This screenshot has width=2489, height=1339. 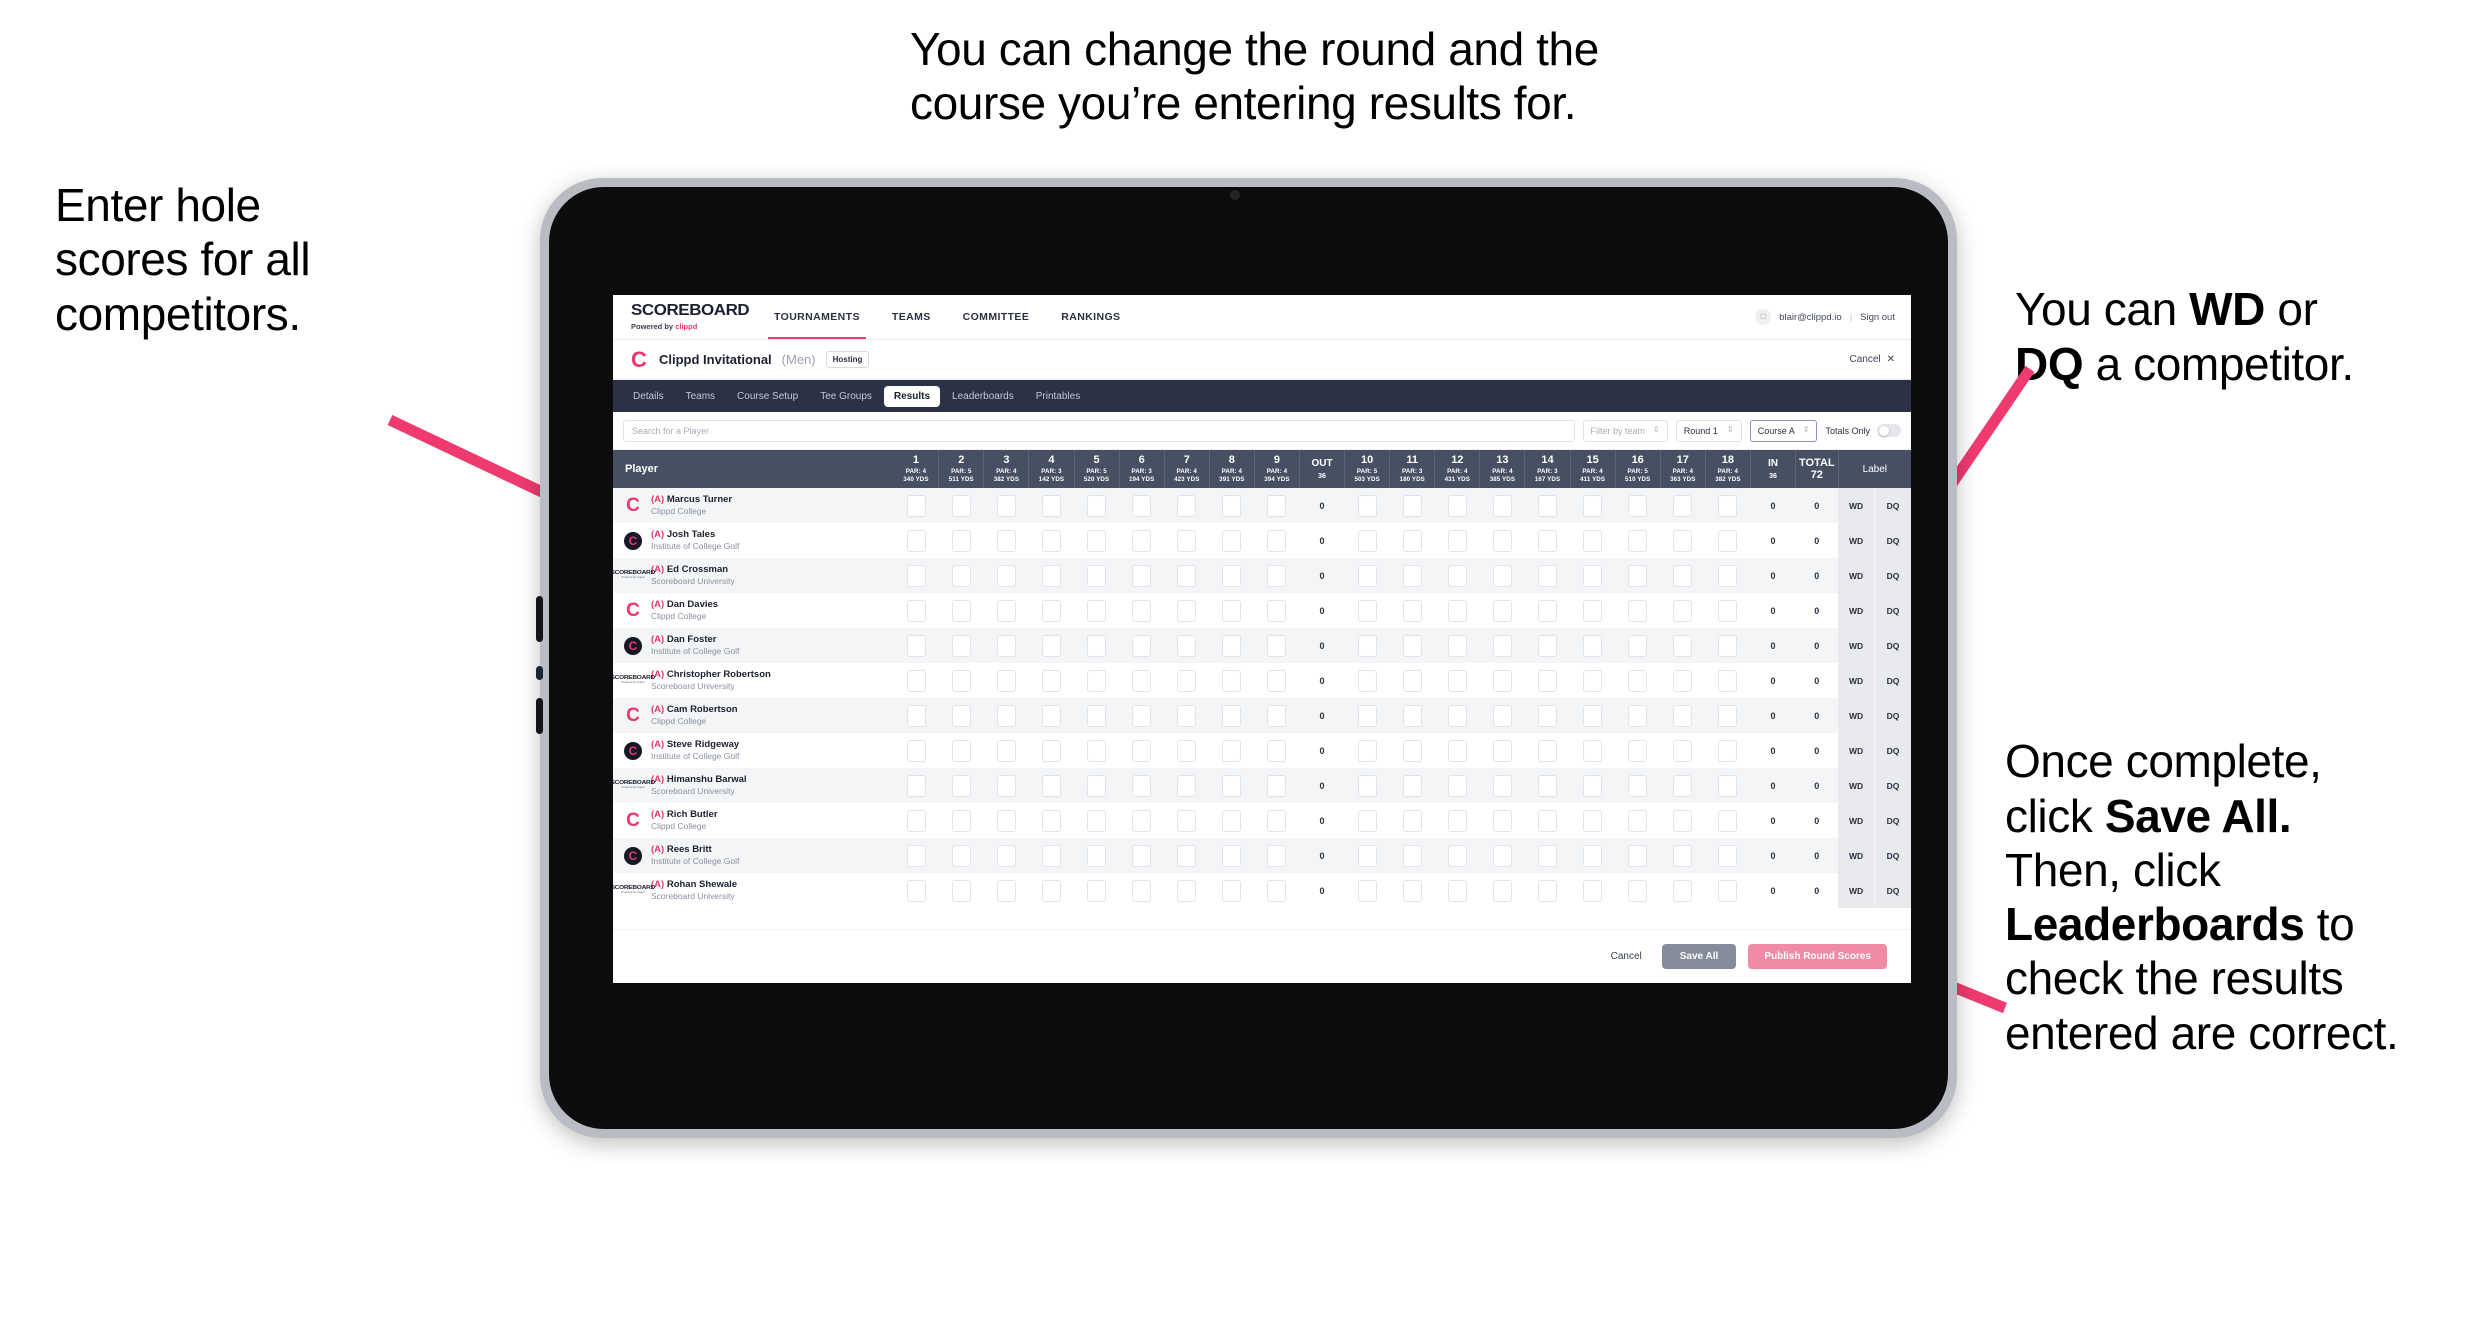 I want to click on tab-teams: Teams, so click(x=700, y=396).